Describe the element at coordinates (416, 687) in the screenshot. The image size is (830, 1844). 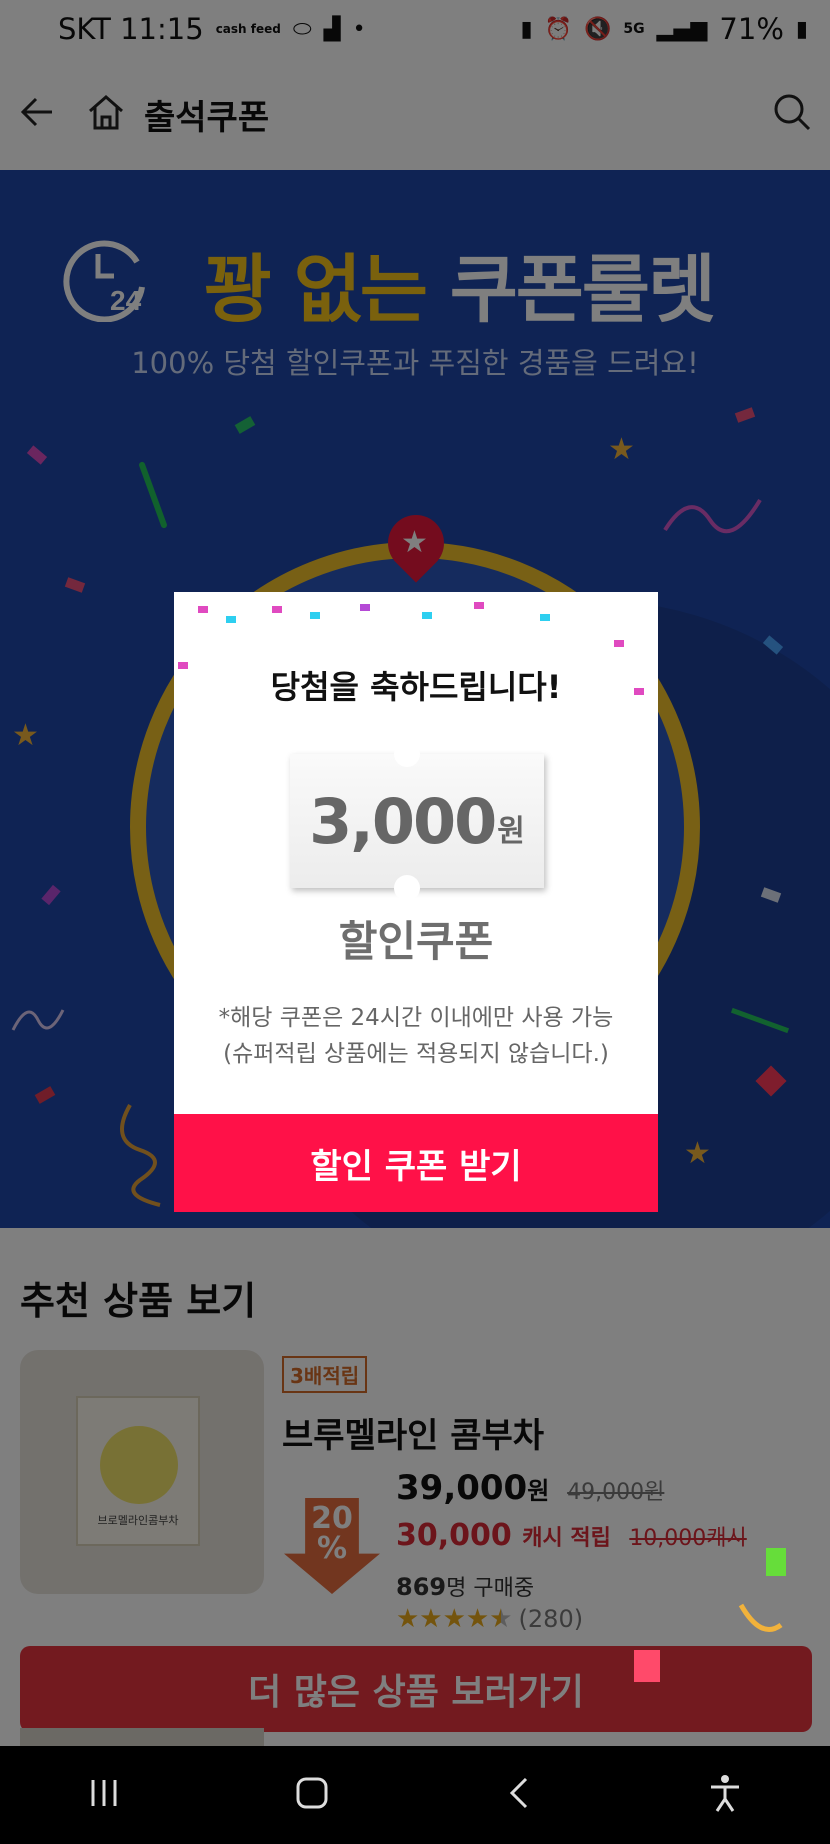
I see `congrats-heading: 당첨을 축하드립니다!` at that location.